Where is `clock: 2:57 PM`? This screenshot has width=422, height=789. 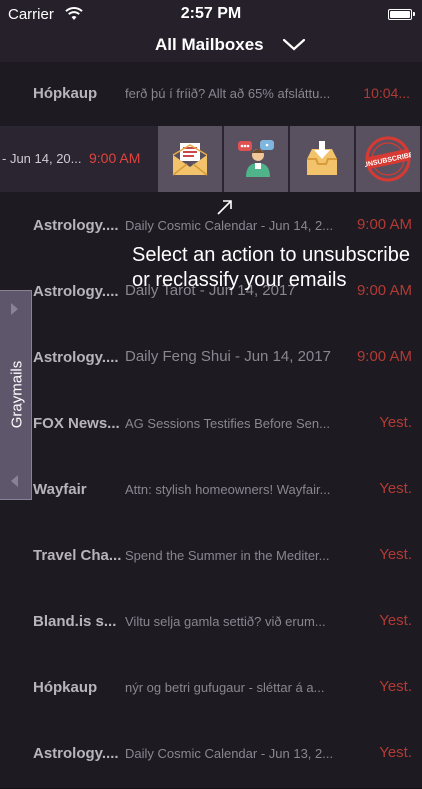 clock: 2:57 PM is located at coordinates (211, 13).